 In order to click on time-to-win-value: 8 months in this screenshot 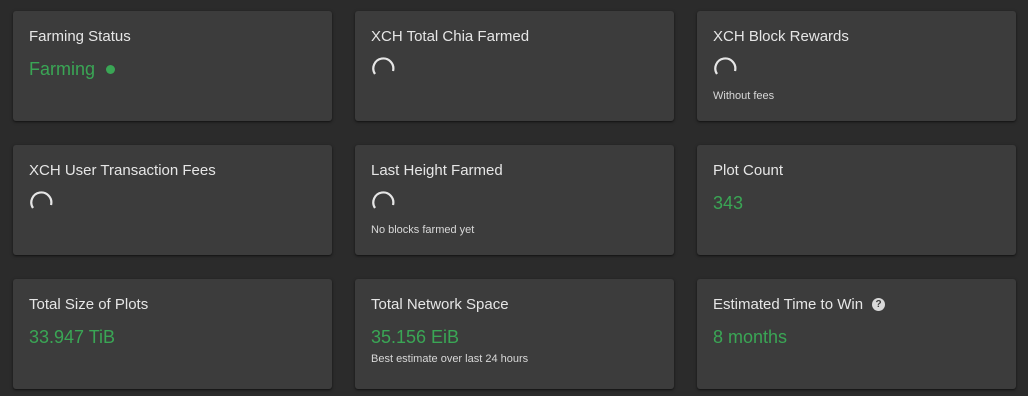, I will do `click(750, 337)`.